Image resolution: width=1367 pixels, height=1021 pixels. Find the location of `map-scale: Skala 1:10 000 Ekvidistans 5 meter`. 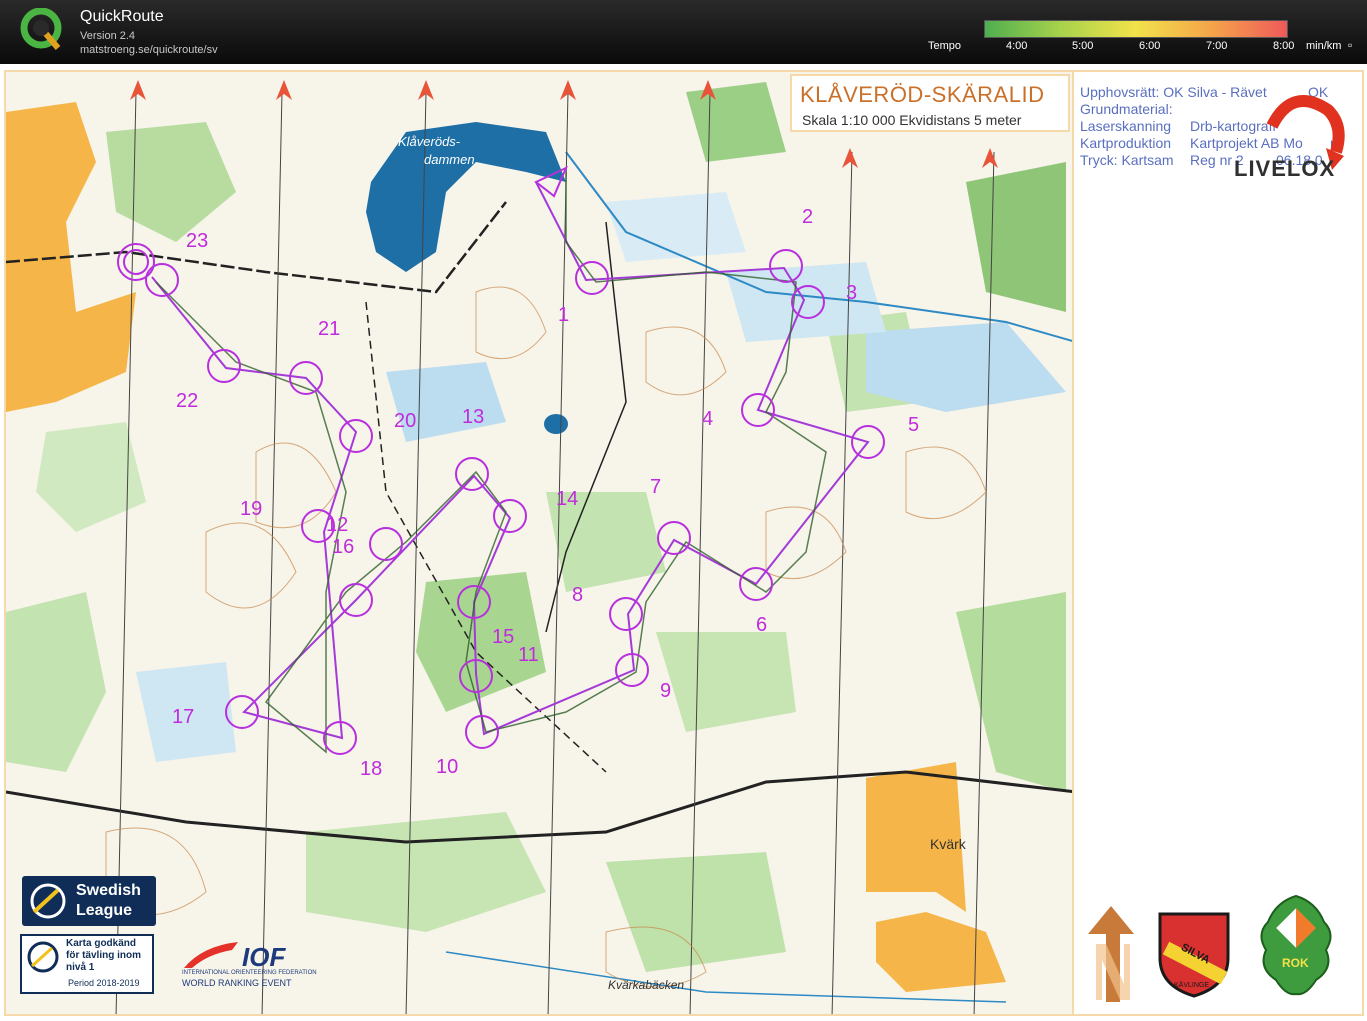

map-scale: Skala 1:10 000 Ekvidistans 5 meter is located at coordinates (912, 120).